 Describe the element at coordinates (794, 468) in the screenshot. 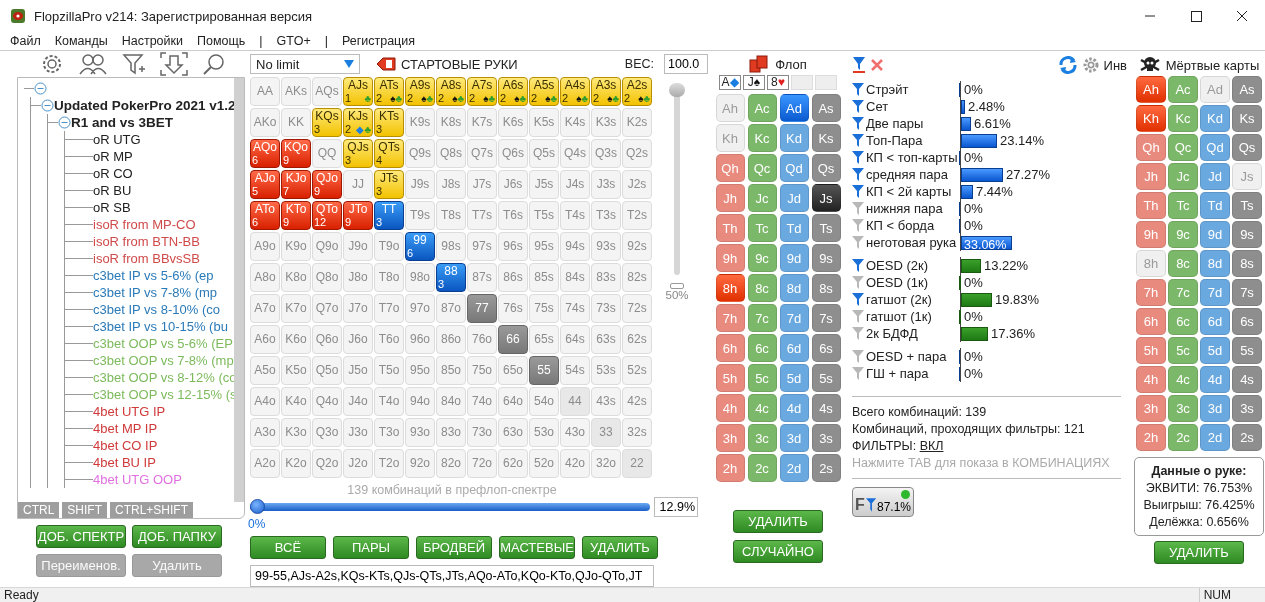

I see `card-button: 2d` at that location.